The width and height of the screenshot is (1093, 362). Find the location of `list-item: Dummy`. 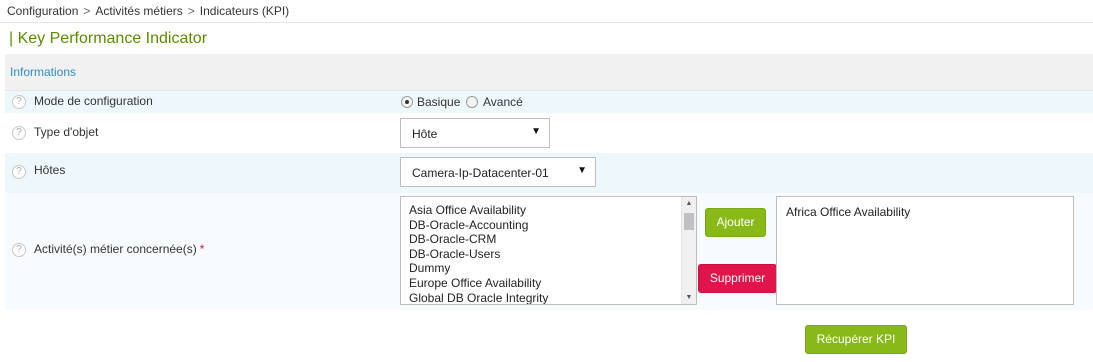

list-item: Dummy is located at coordinates (474, 268).